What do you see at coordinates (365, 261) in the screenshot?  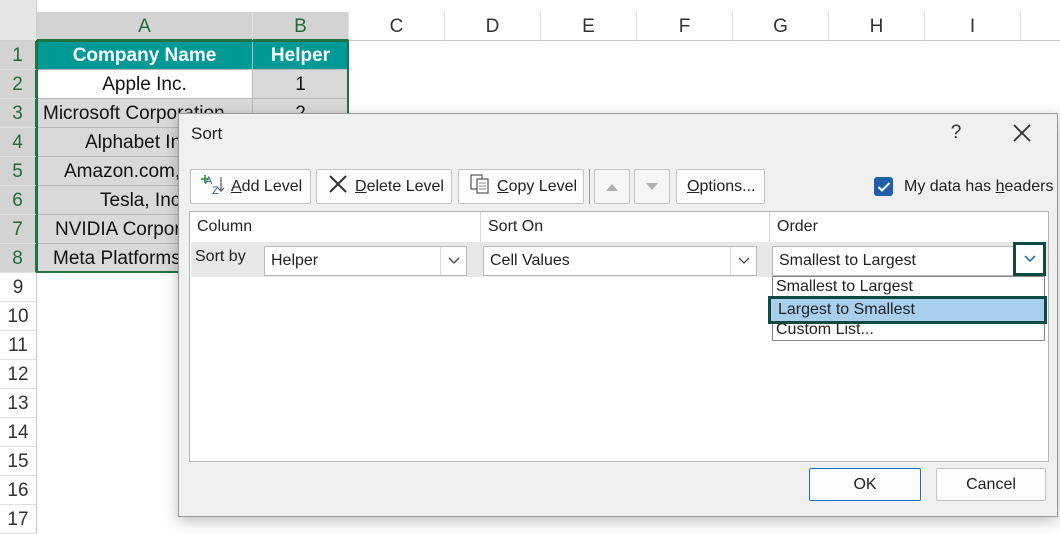 I see `sort-column-select: Helper` at bounding box center [365, 261].